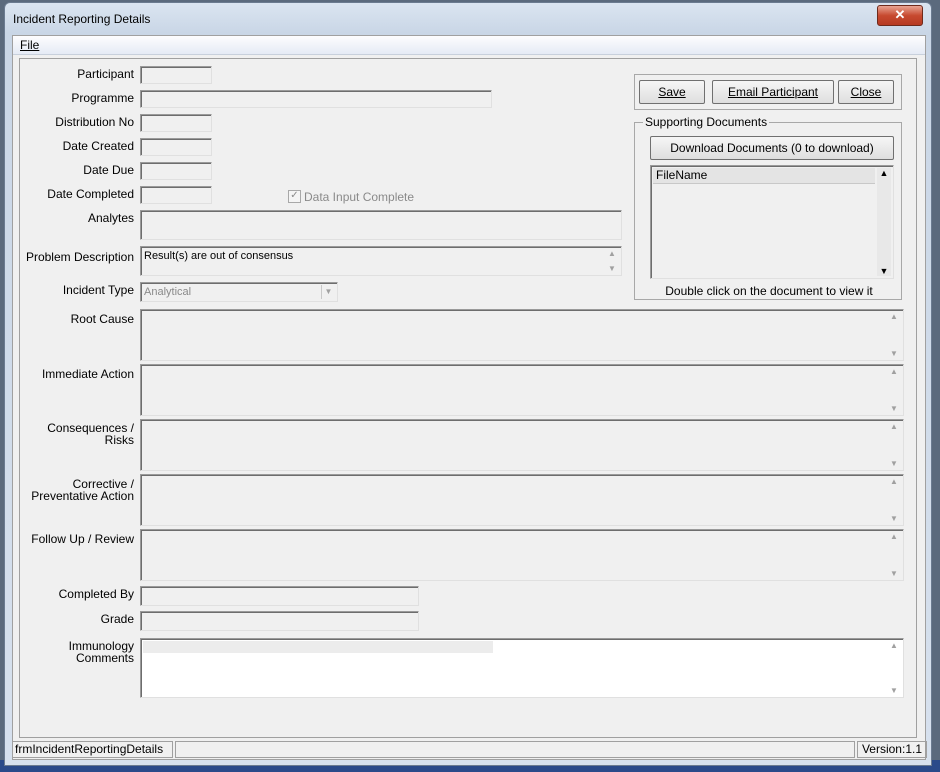 This screenshot has width=940, height=772. Describe the element at coordinates (764, 176) in the screenshot. I see `filename-column-header: FileName` at that location.